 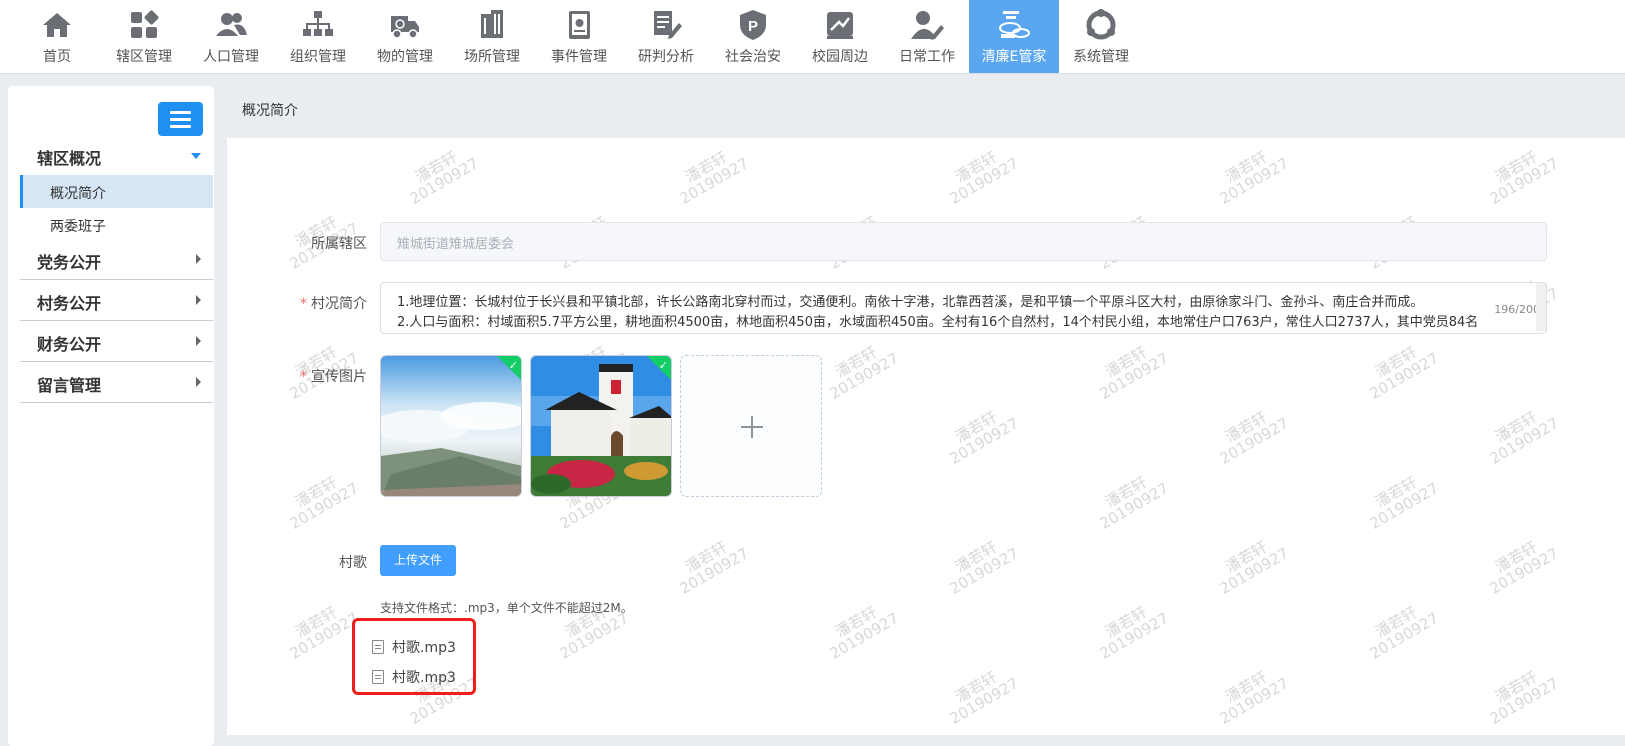 What do you see at coordinates (116, 191) in the screenshot?
I see `sidebar-item-overview-intro: 概况简介` at bounding box center [116, 191].